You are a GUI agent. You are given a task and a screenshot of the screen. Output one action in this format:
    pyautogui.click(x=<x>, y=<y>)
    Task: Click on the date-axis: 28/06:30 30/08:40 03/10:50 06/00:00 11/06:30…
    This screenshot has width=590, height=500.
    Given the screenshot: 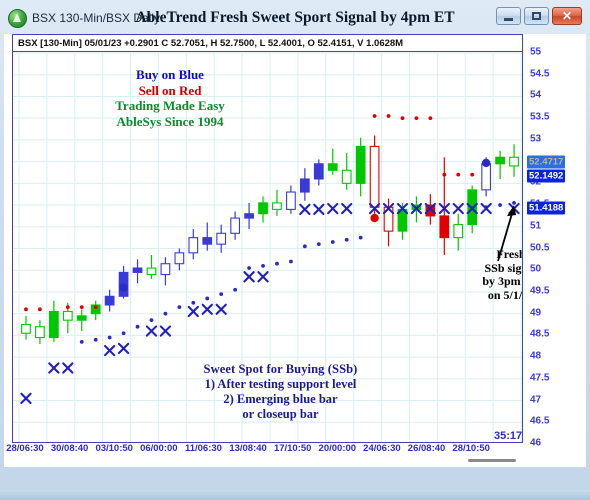 What is the action you would take?
    pyautogui.click(x=264, y=453)
    